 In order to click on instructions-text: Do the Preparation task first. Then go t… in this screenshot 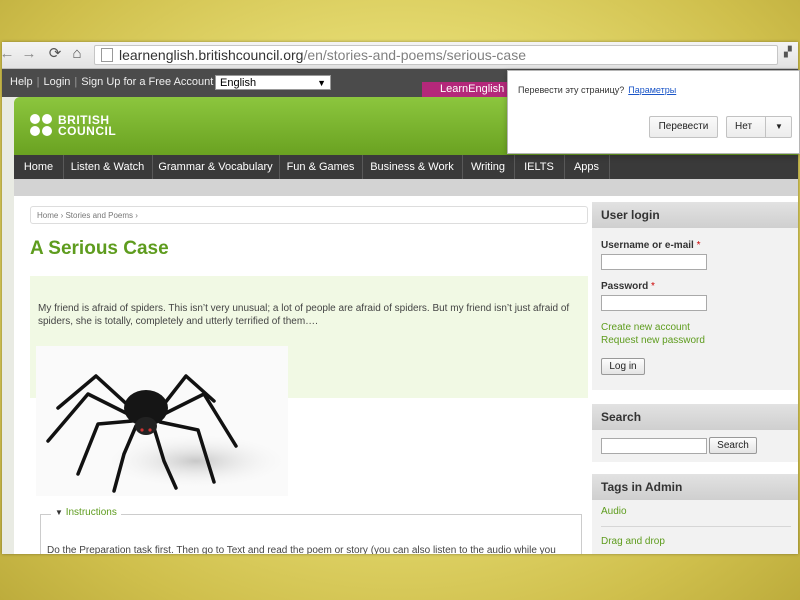, I will do `click(301, 549)`.